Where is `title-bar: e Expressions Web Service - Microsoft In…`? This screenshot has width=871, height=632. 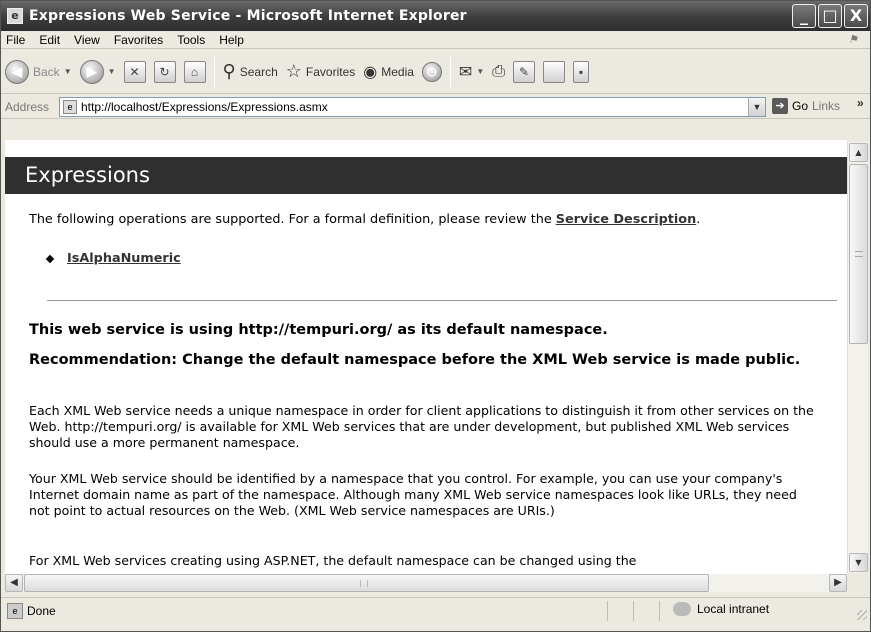 title-bar: e Expressions Web Service - Microsoft In… is located at coordinates (435, 16).